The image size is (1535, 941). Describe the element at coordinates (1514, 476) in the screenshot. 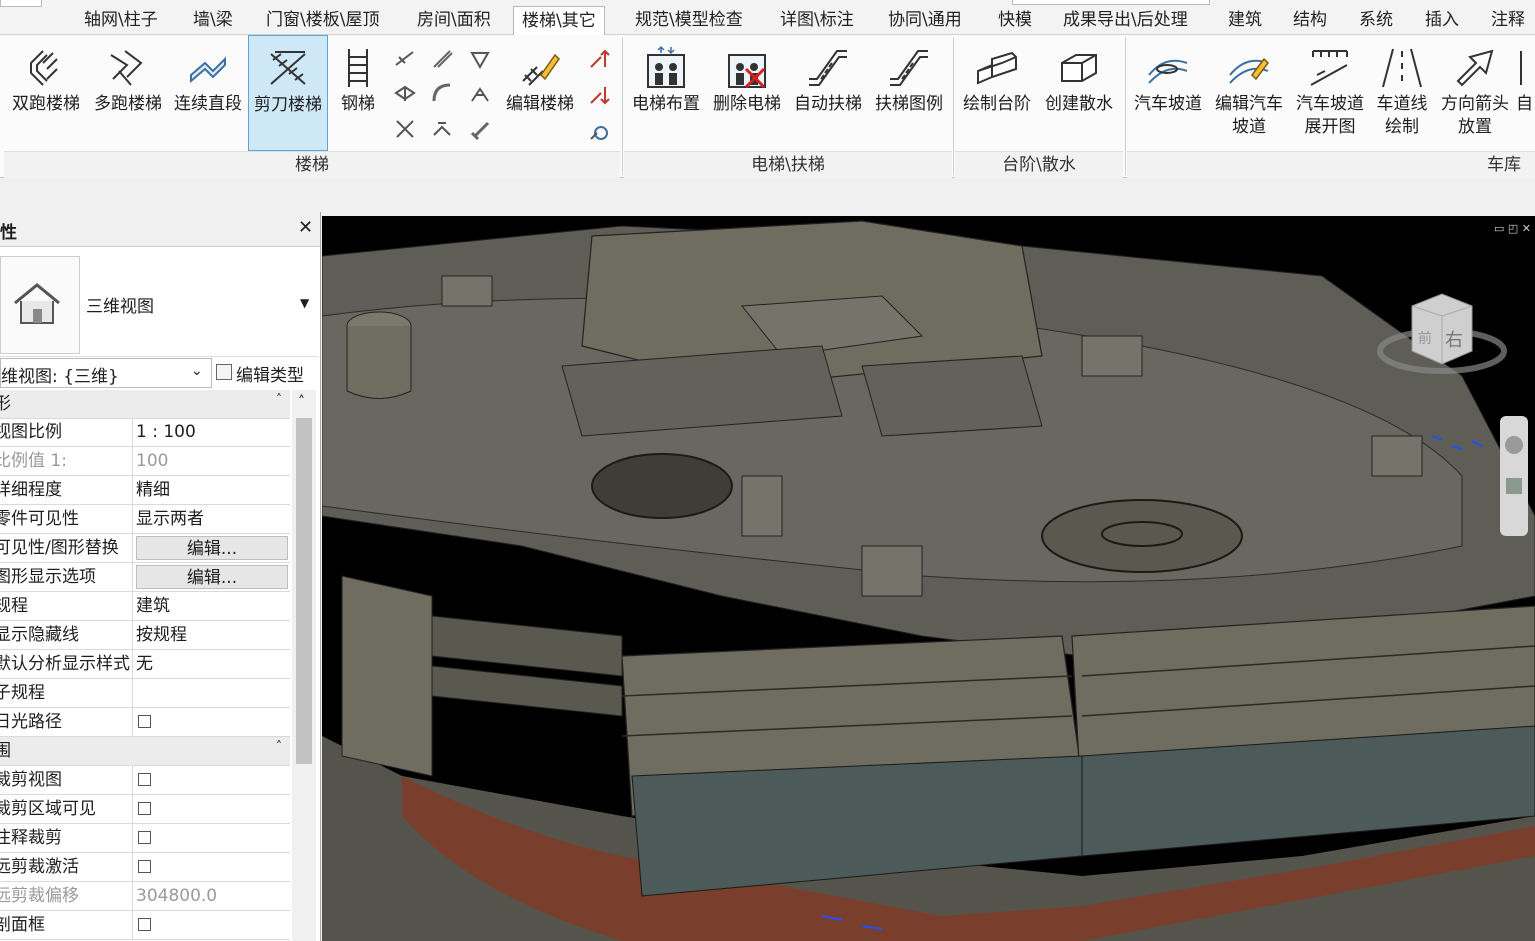

I see `navigation-bar` at that location.